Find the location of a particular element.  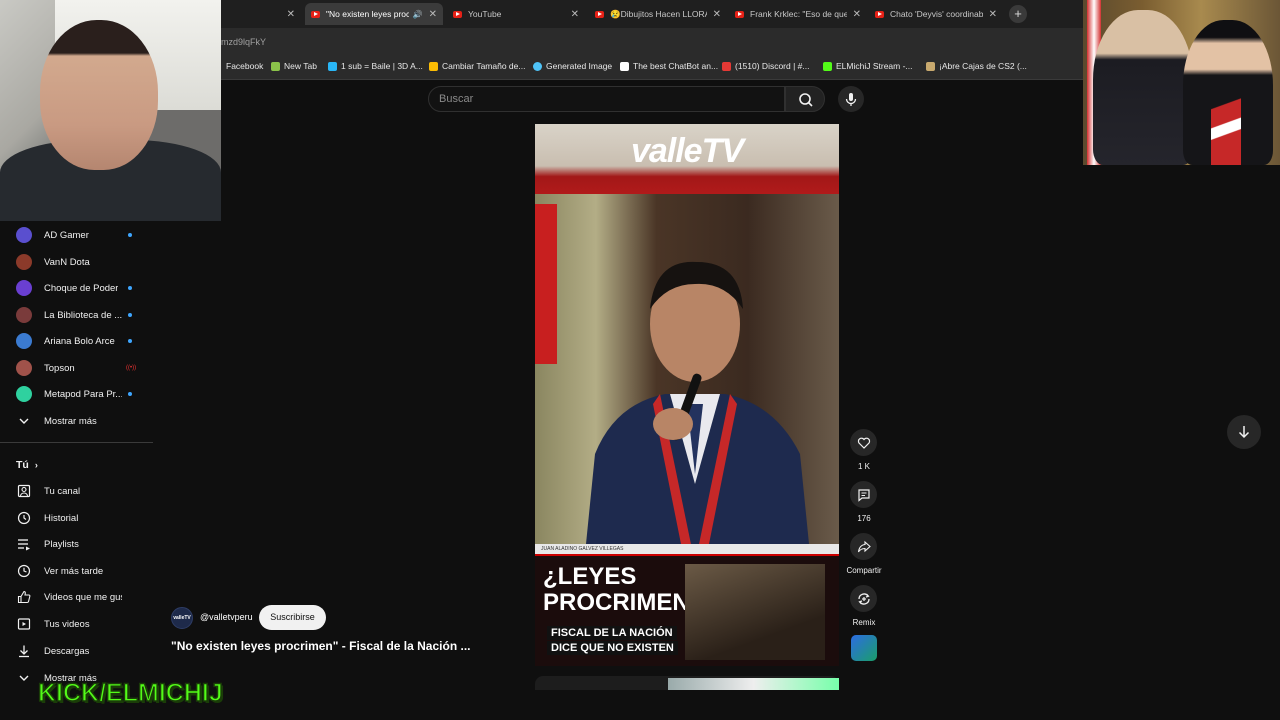

microphone-icon is located at coordinates (851, 99).